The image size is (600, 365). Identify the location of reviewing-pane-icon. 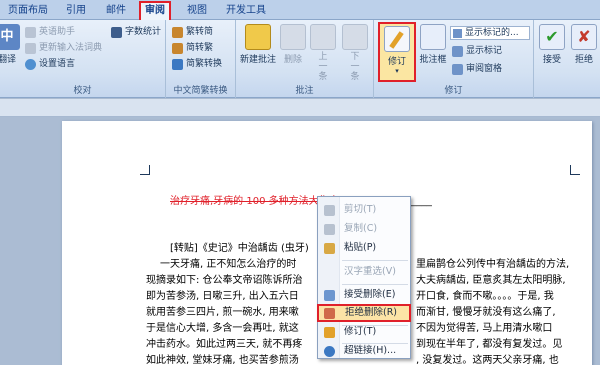
(457, 69).